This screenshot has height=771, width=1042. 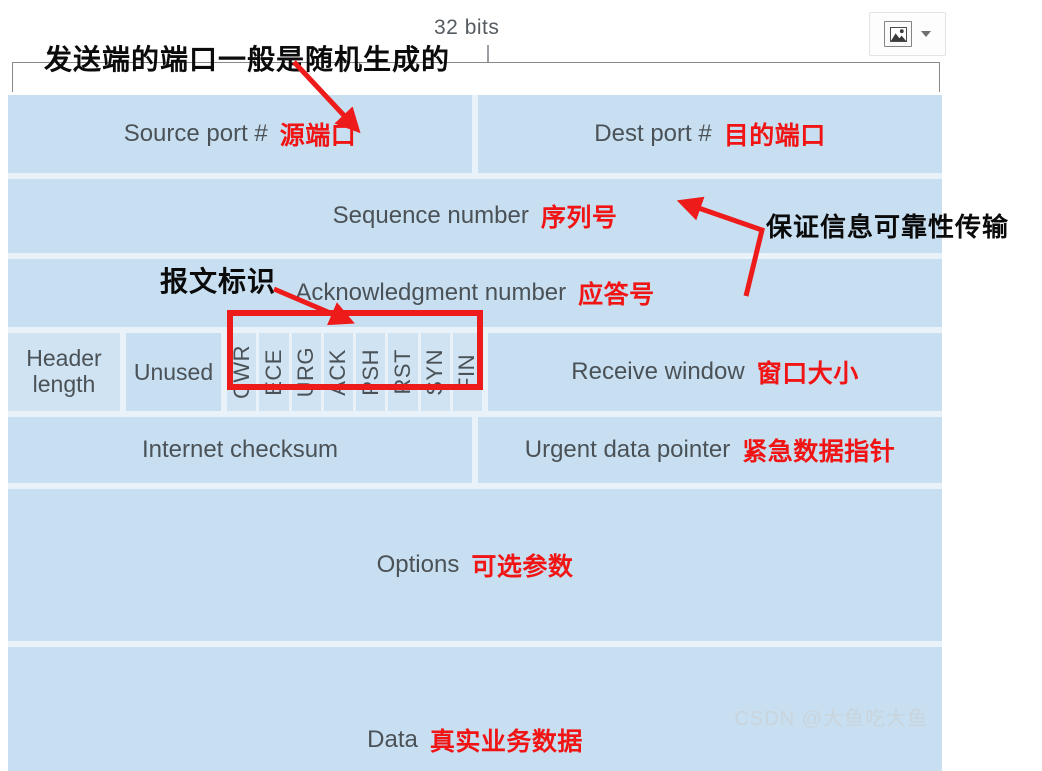 I want to click on header-length-label-line2: length, so click(x=64, y=384).